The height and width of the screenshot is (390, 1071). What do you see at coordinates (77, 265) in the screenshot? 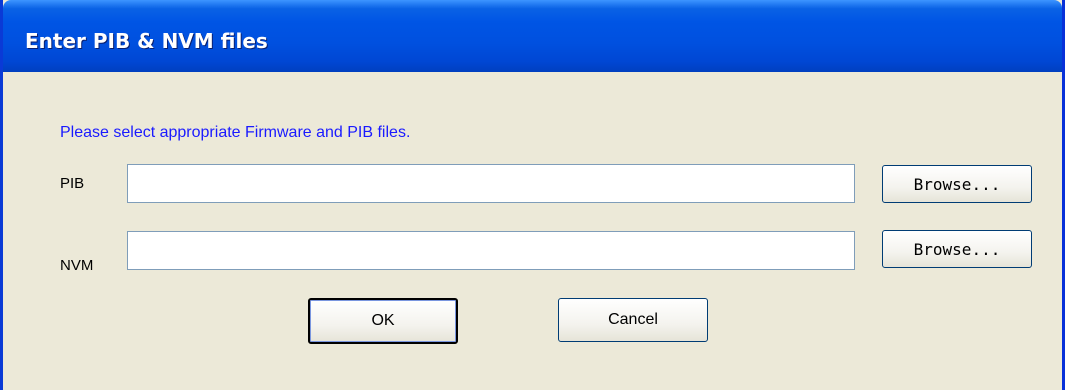
I see `nvm-label: NVM` at bounding box center [77, 265].